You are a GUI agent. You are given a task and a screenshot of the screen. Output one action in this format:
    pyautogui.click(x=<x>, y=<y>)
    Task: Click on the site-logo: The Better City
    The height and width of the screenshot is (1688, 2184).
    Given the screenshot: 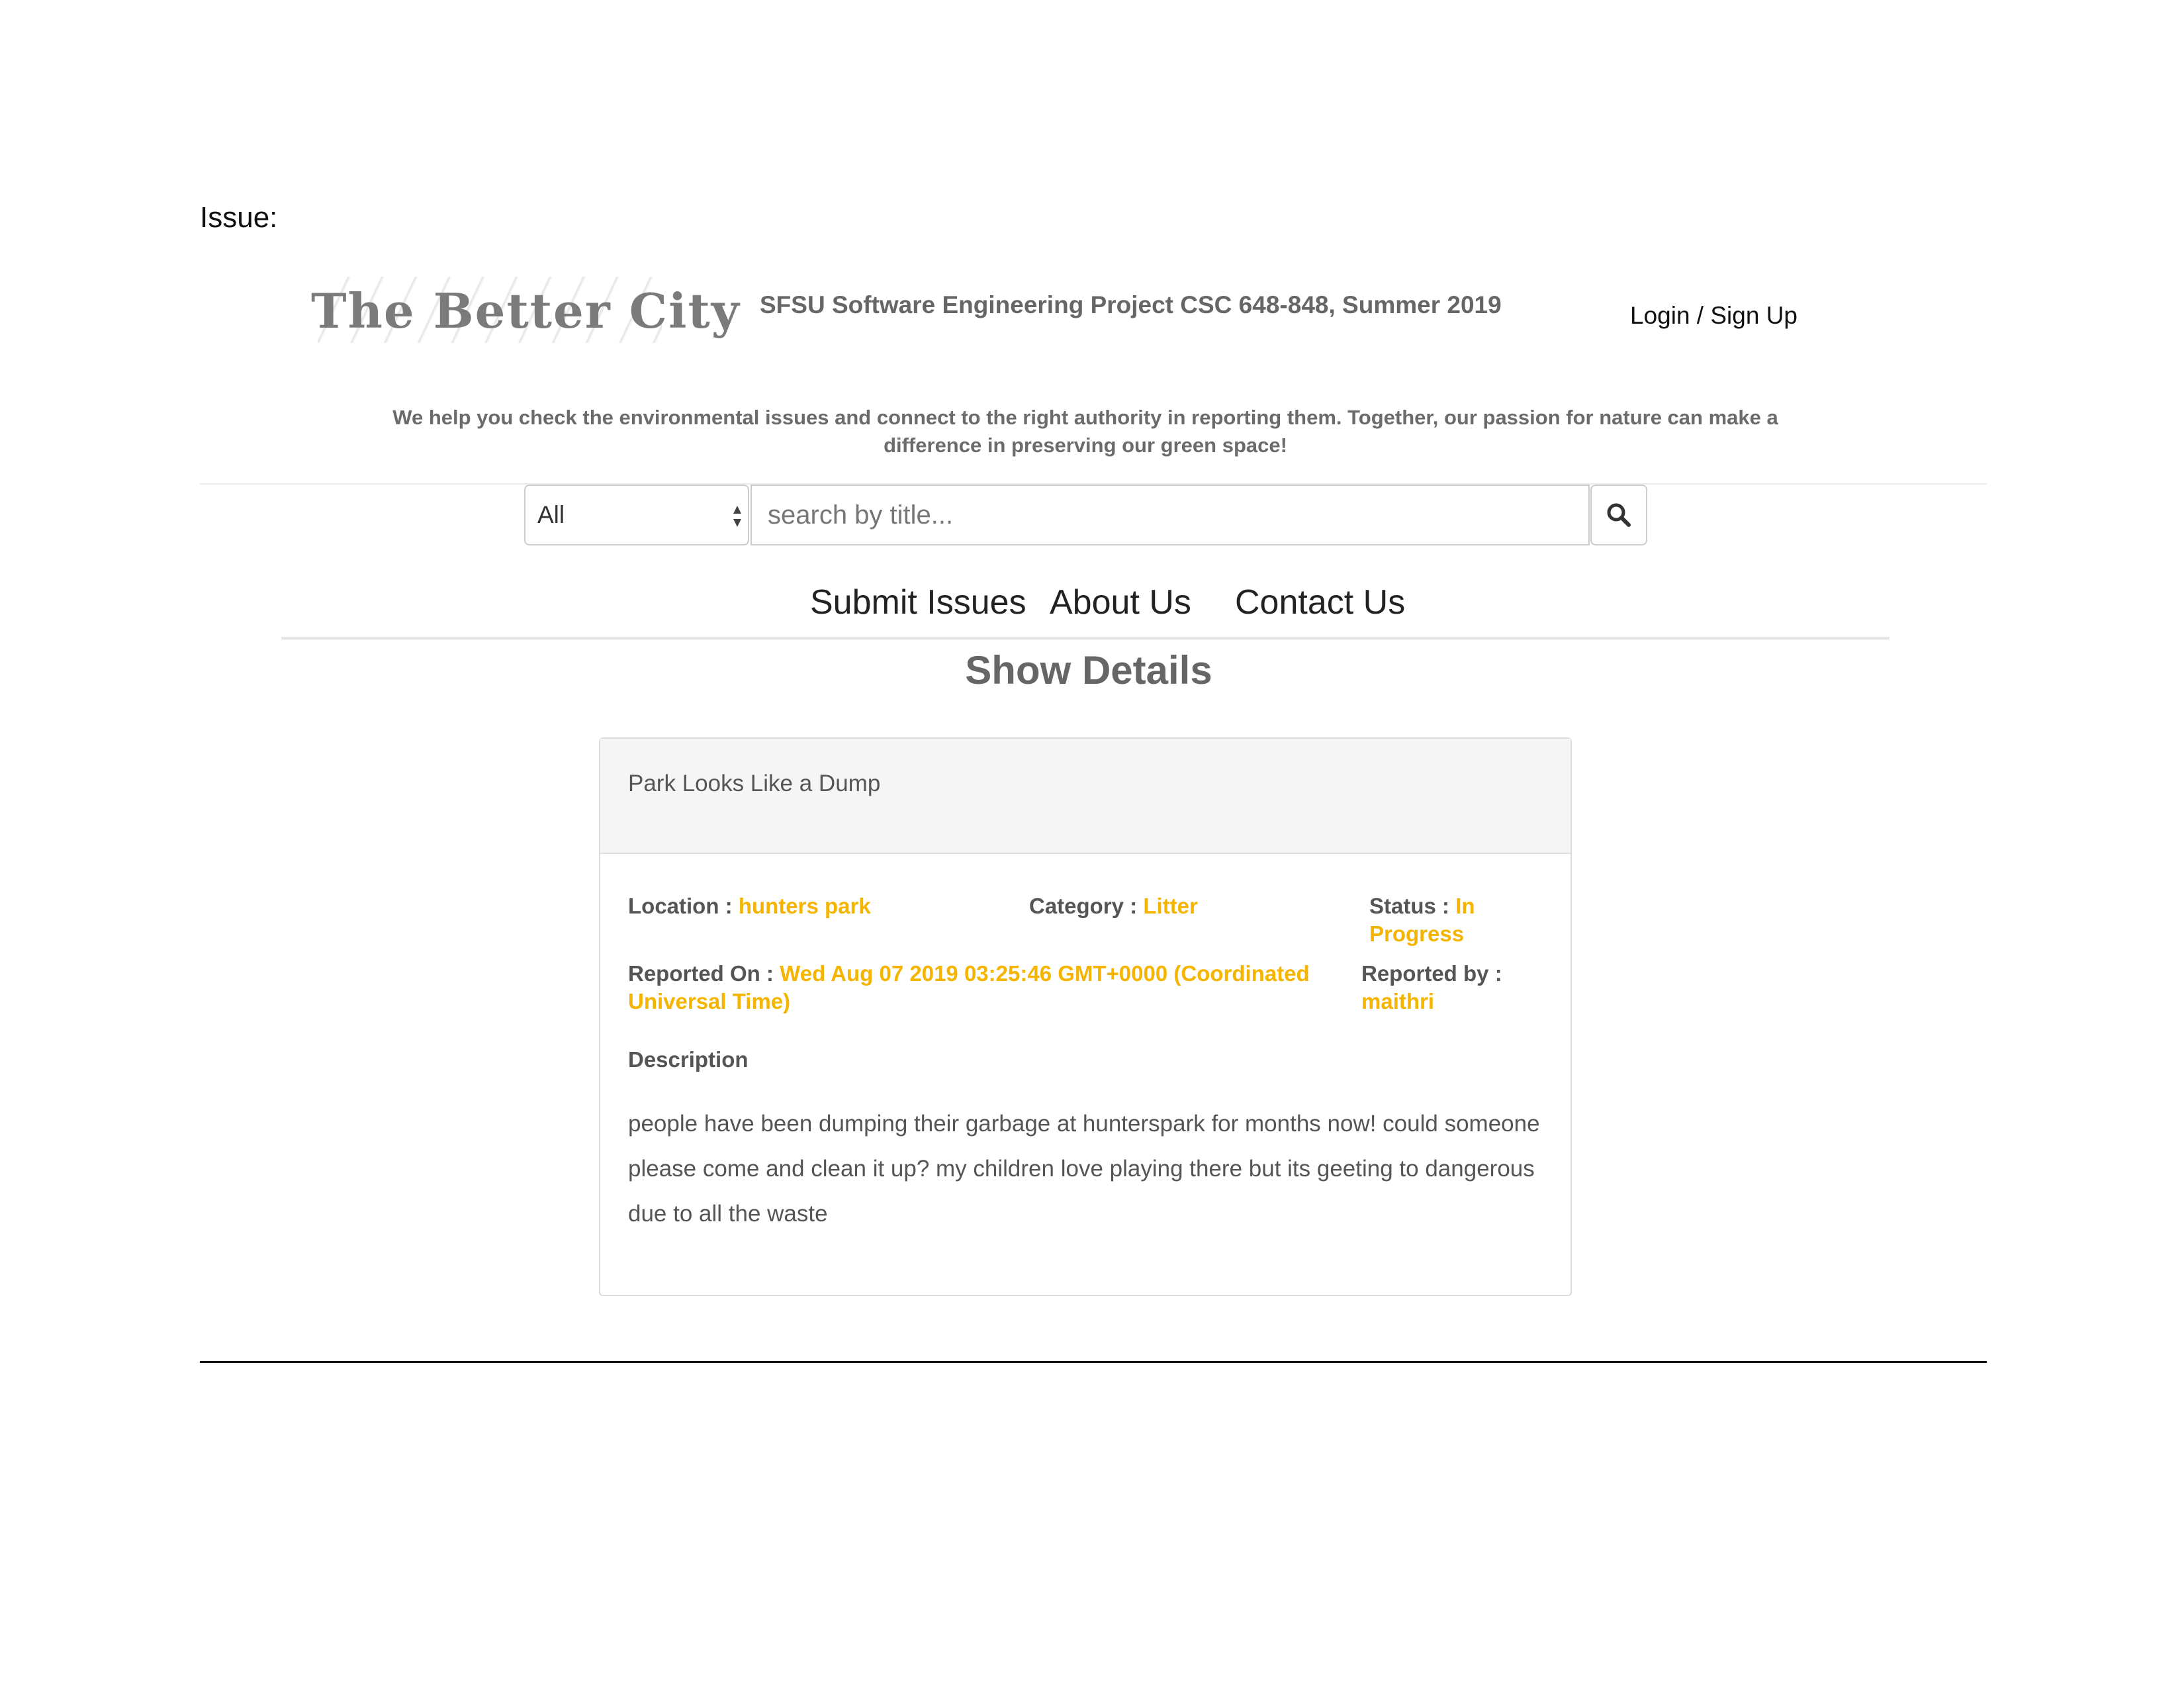 What is the action you would take?
    pyautogui.click(x=525, y=310)
    